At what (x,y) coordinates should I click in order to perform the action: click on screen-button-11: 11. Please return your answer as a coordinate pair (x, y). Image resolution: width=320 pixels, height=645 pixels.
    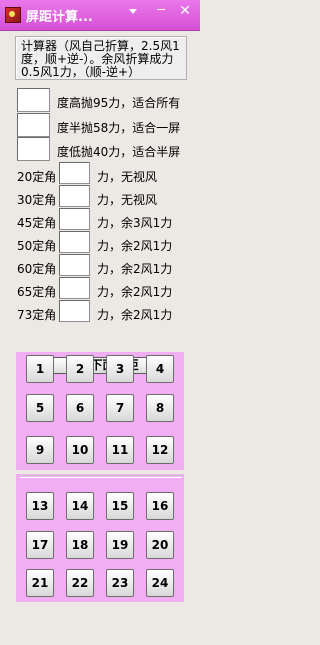
    Looking at the image, I should click on (120, 450).